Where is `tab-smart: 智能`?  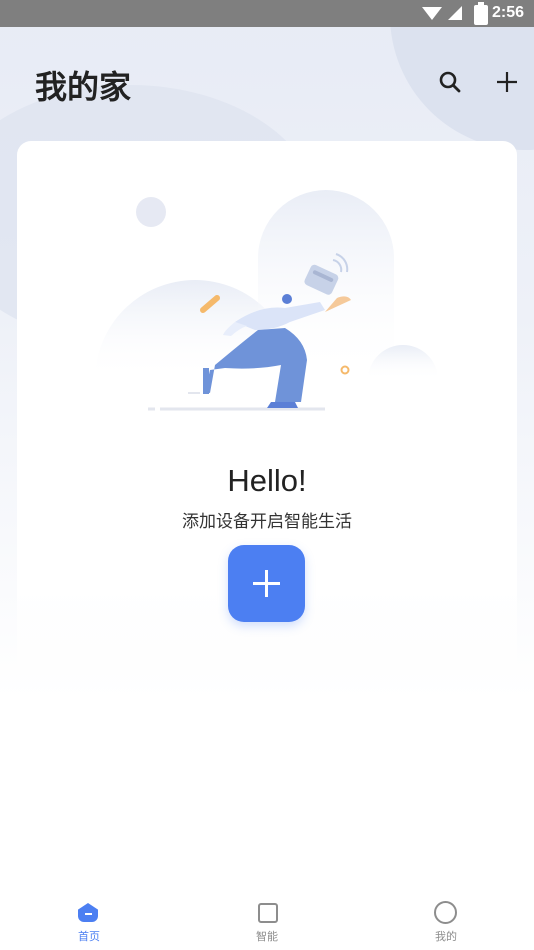 tab-smart: 智能 is located at coordinates (267, 922).